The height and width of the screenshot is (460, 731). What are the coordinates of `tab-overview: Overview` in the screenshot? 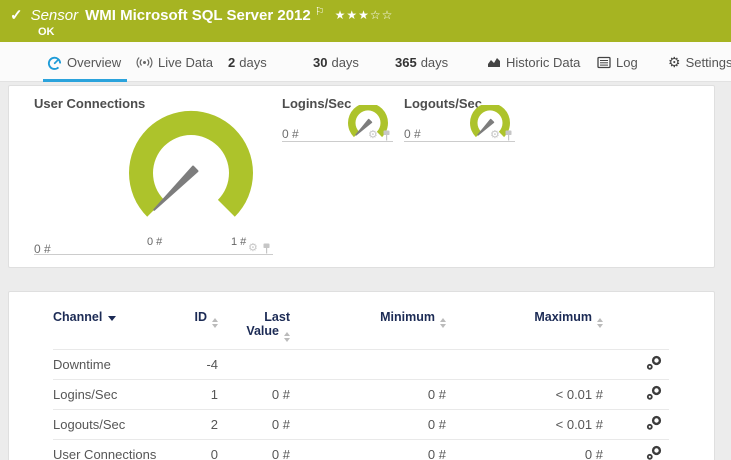 It's located at (85, 62).